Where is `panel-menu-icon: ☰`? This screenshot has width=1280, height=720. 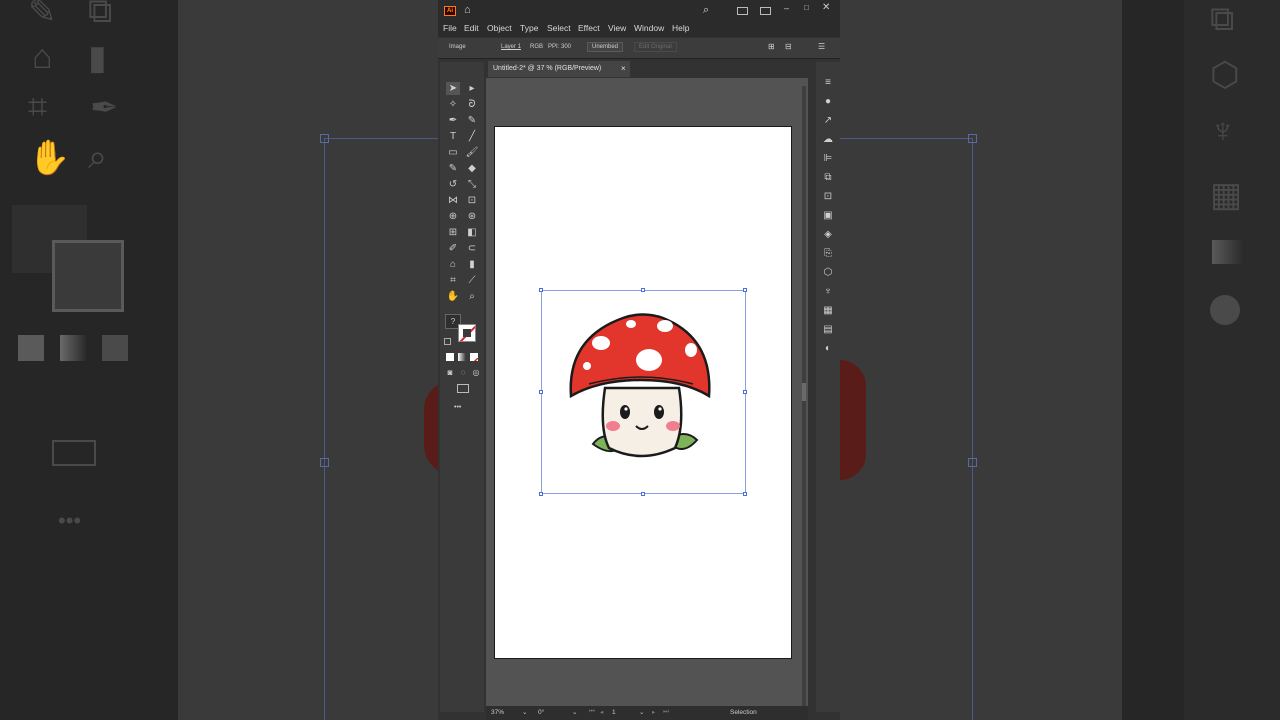 panel-menu-icon: ☰ is located at coordinates (821, 46).